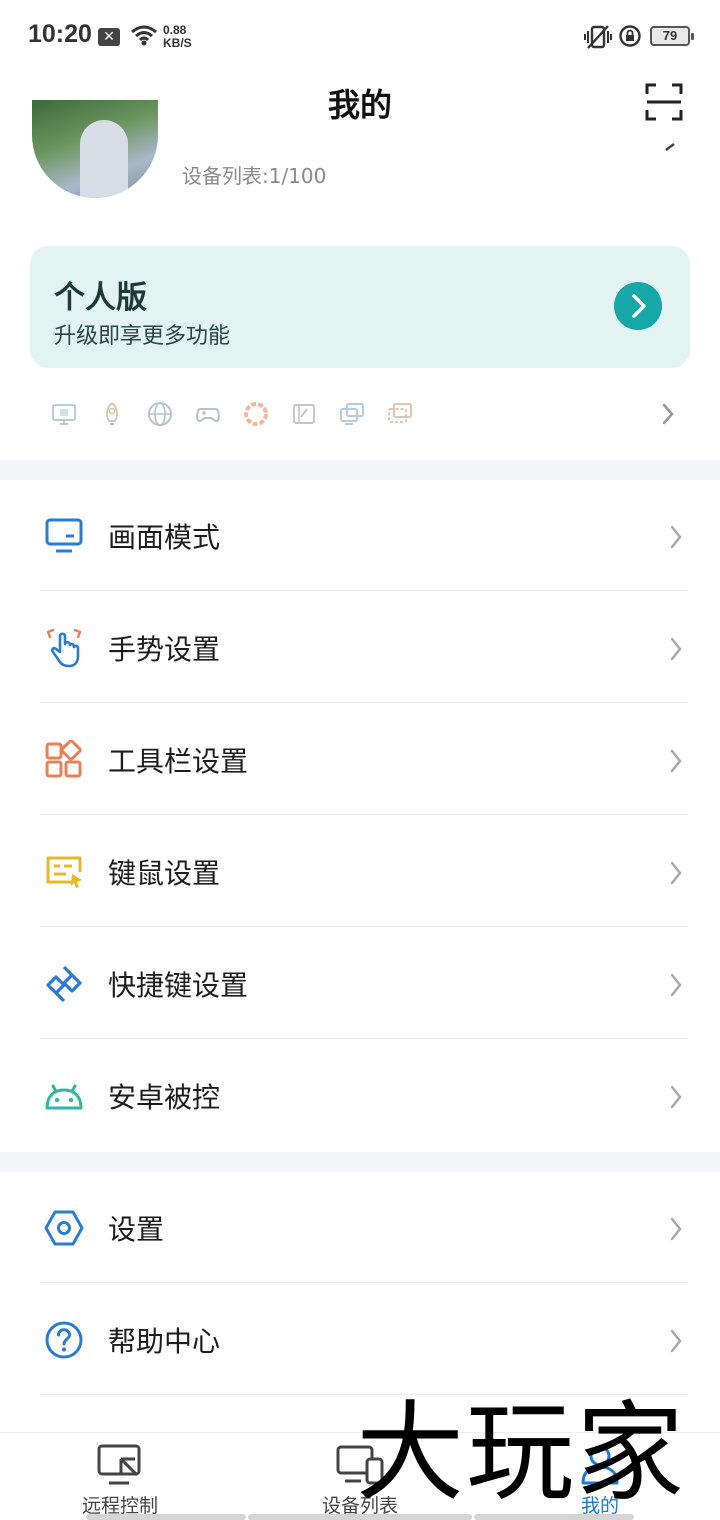 This screenshot has width=720, height=1520. I want to click on multi-screen-icon, so click(352, 414).